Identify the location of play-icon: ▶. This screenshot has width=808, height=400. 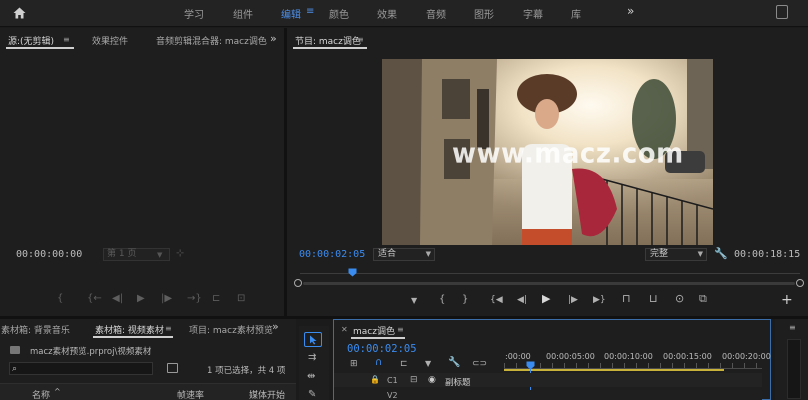
(546, 298).